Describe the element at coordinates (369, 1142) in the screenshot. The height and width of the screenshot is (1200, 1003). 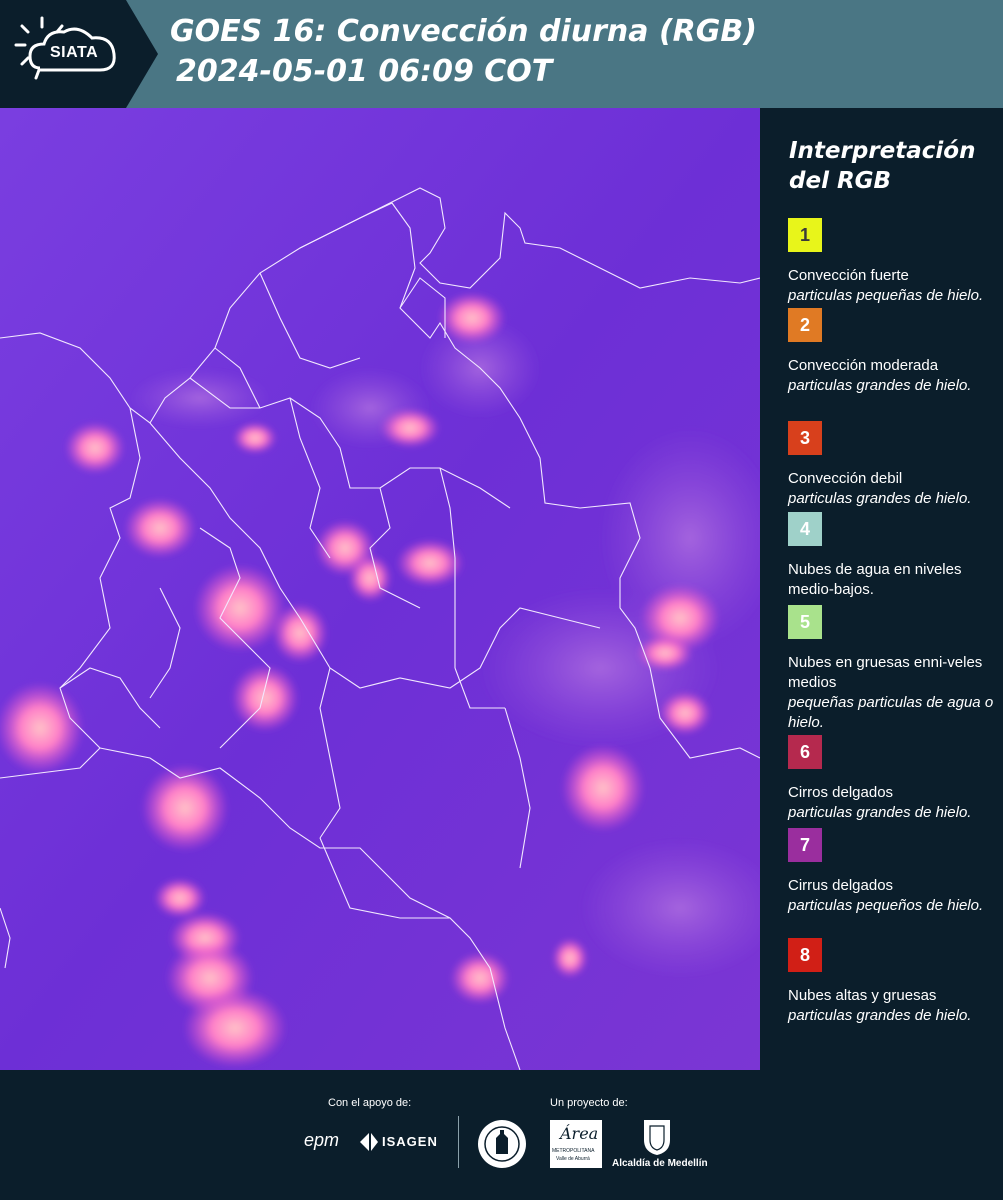
I see `isagen-icon` at that location.